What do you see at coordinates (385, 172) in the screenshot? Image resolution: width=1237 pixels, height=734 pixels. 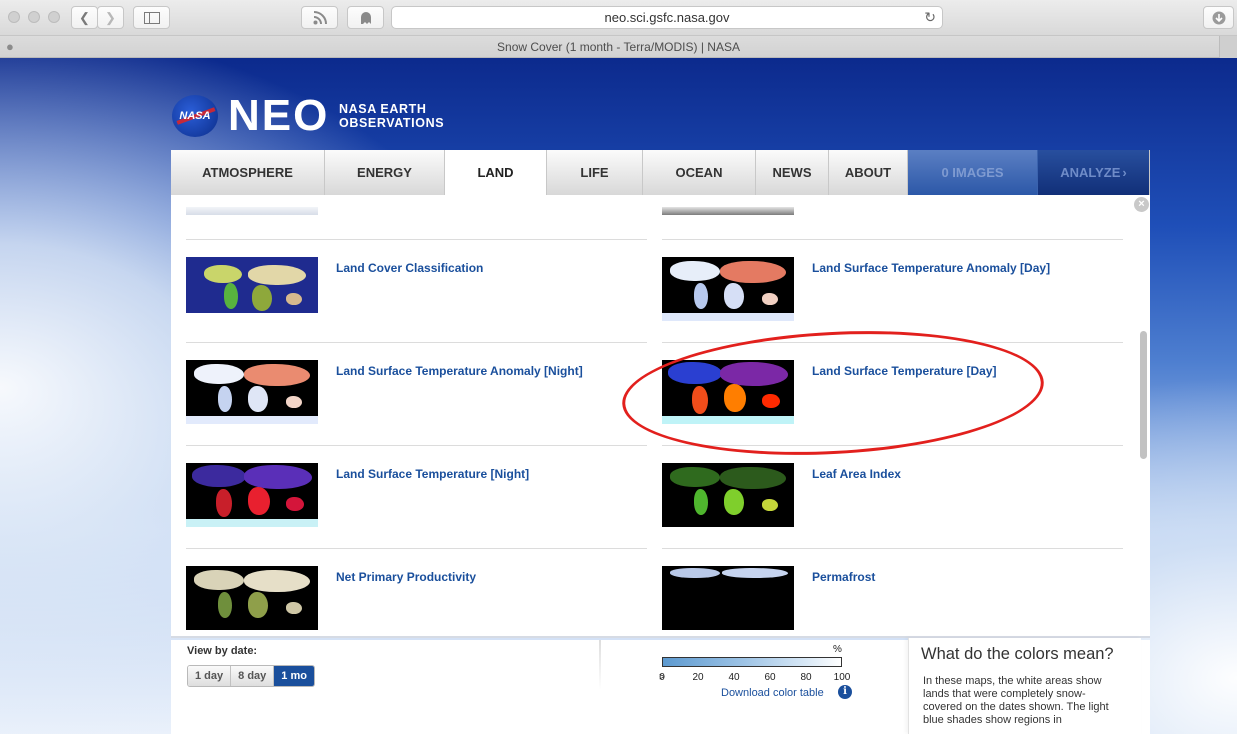 I see `tab-energy: ENERGY` at bounding box center [385, 172].